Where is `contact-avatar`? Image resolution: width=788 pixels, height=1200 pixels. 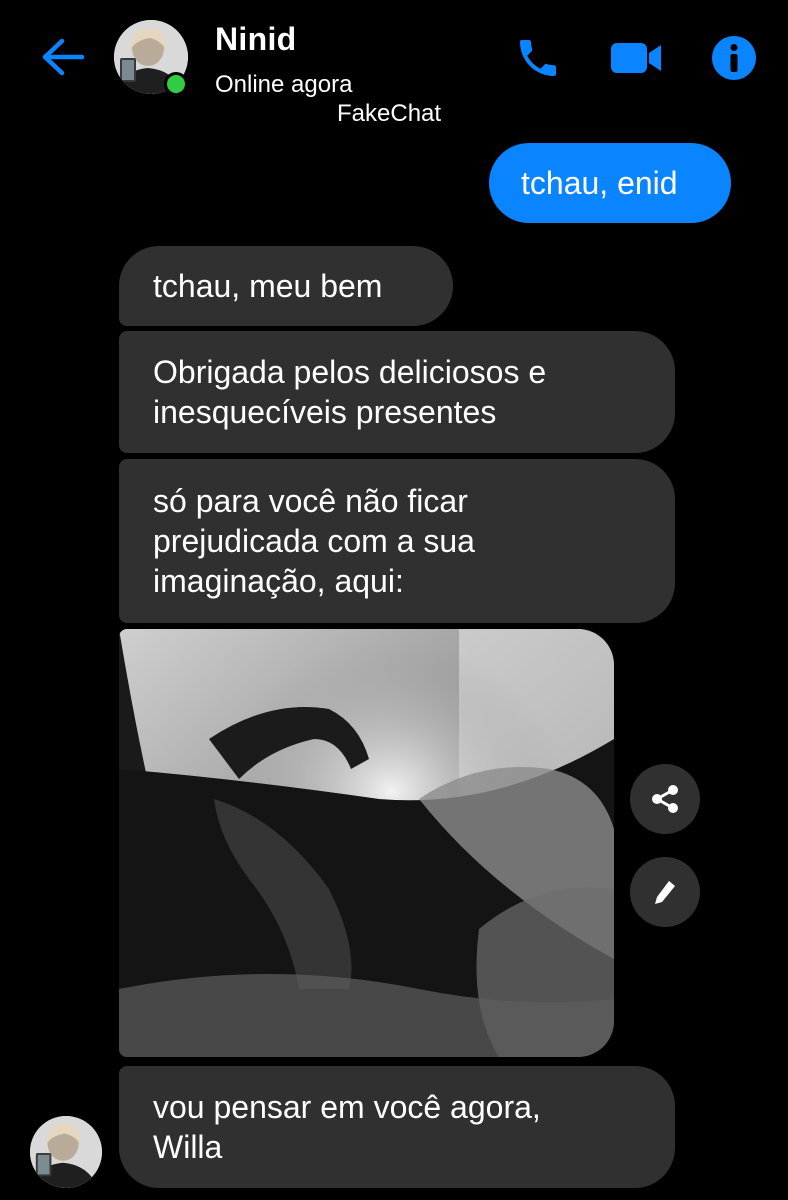 contact-avatar is located at coordinates (152, 58).